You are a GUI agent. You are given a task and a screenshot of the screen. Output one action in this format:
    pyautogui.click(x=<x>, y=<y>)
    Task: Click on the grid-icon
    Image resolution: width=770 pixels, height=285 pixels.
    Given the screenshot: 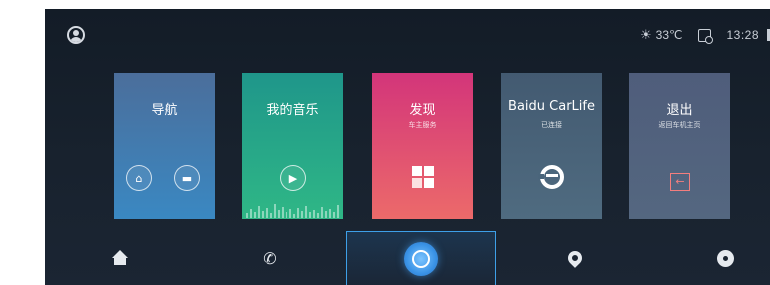 What is the action you would take?
    pyautogui.click(x=423, y=177)
    